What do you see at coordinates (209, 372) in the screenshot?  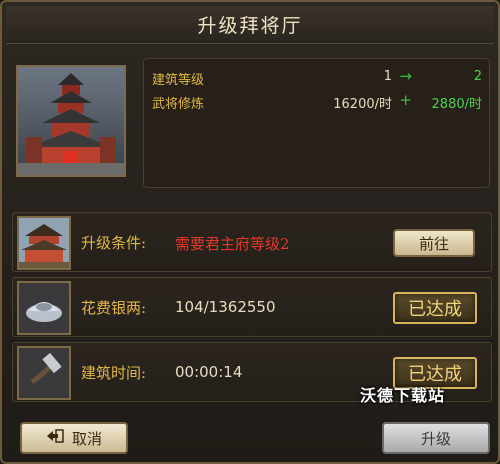 I see `requirement-value: 00:00:14` at bounding box center [209, 372].